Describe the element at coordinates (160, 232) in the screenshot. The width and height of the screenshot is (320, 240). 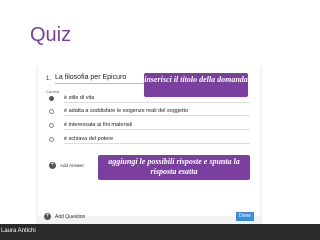
I see `footer-strip` at that location.